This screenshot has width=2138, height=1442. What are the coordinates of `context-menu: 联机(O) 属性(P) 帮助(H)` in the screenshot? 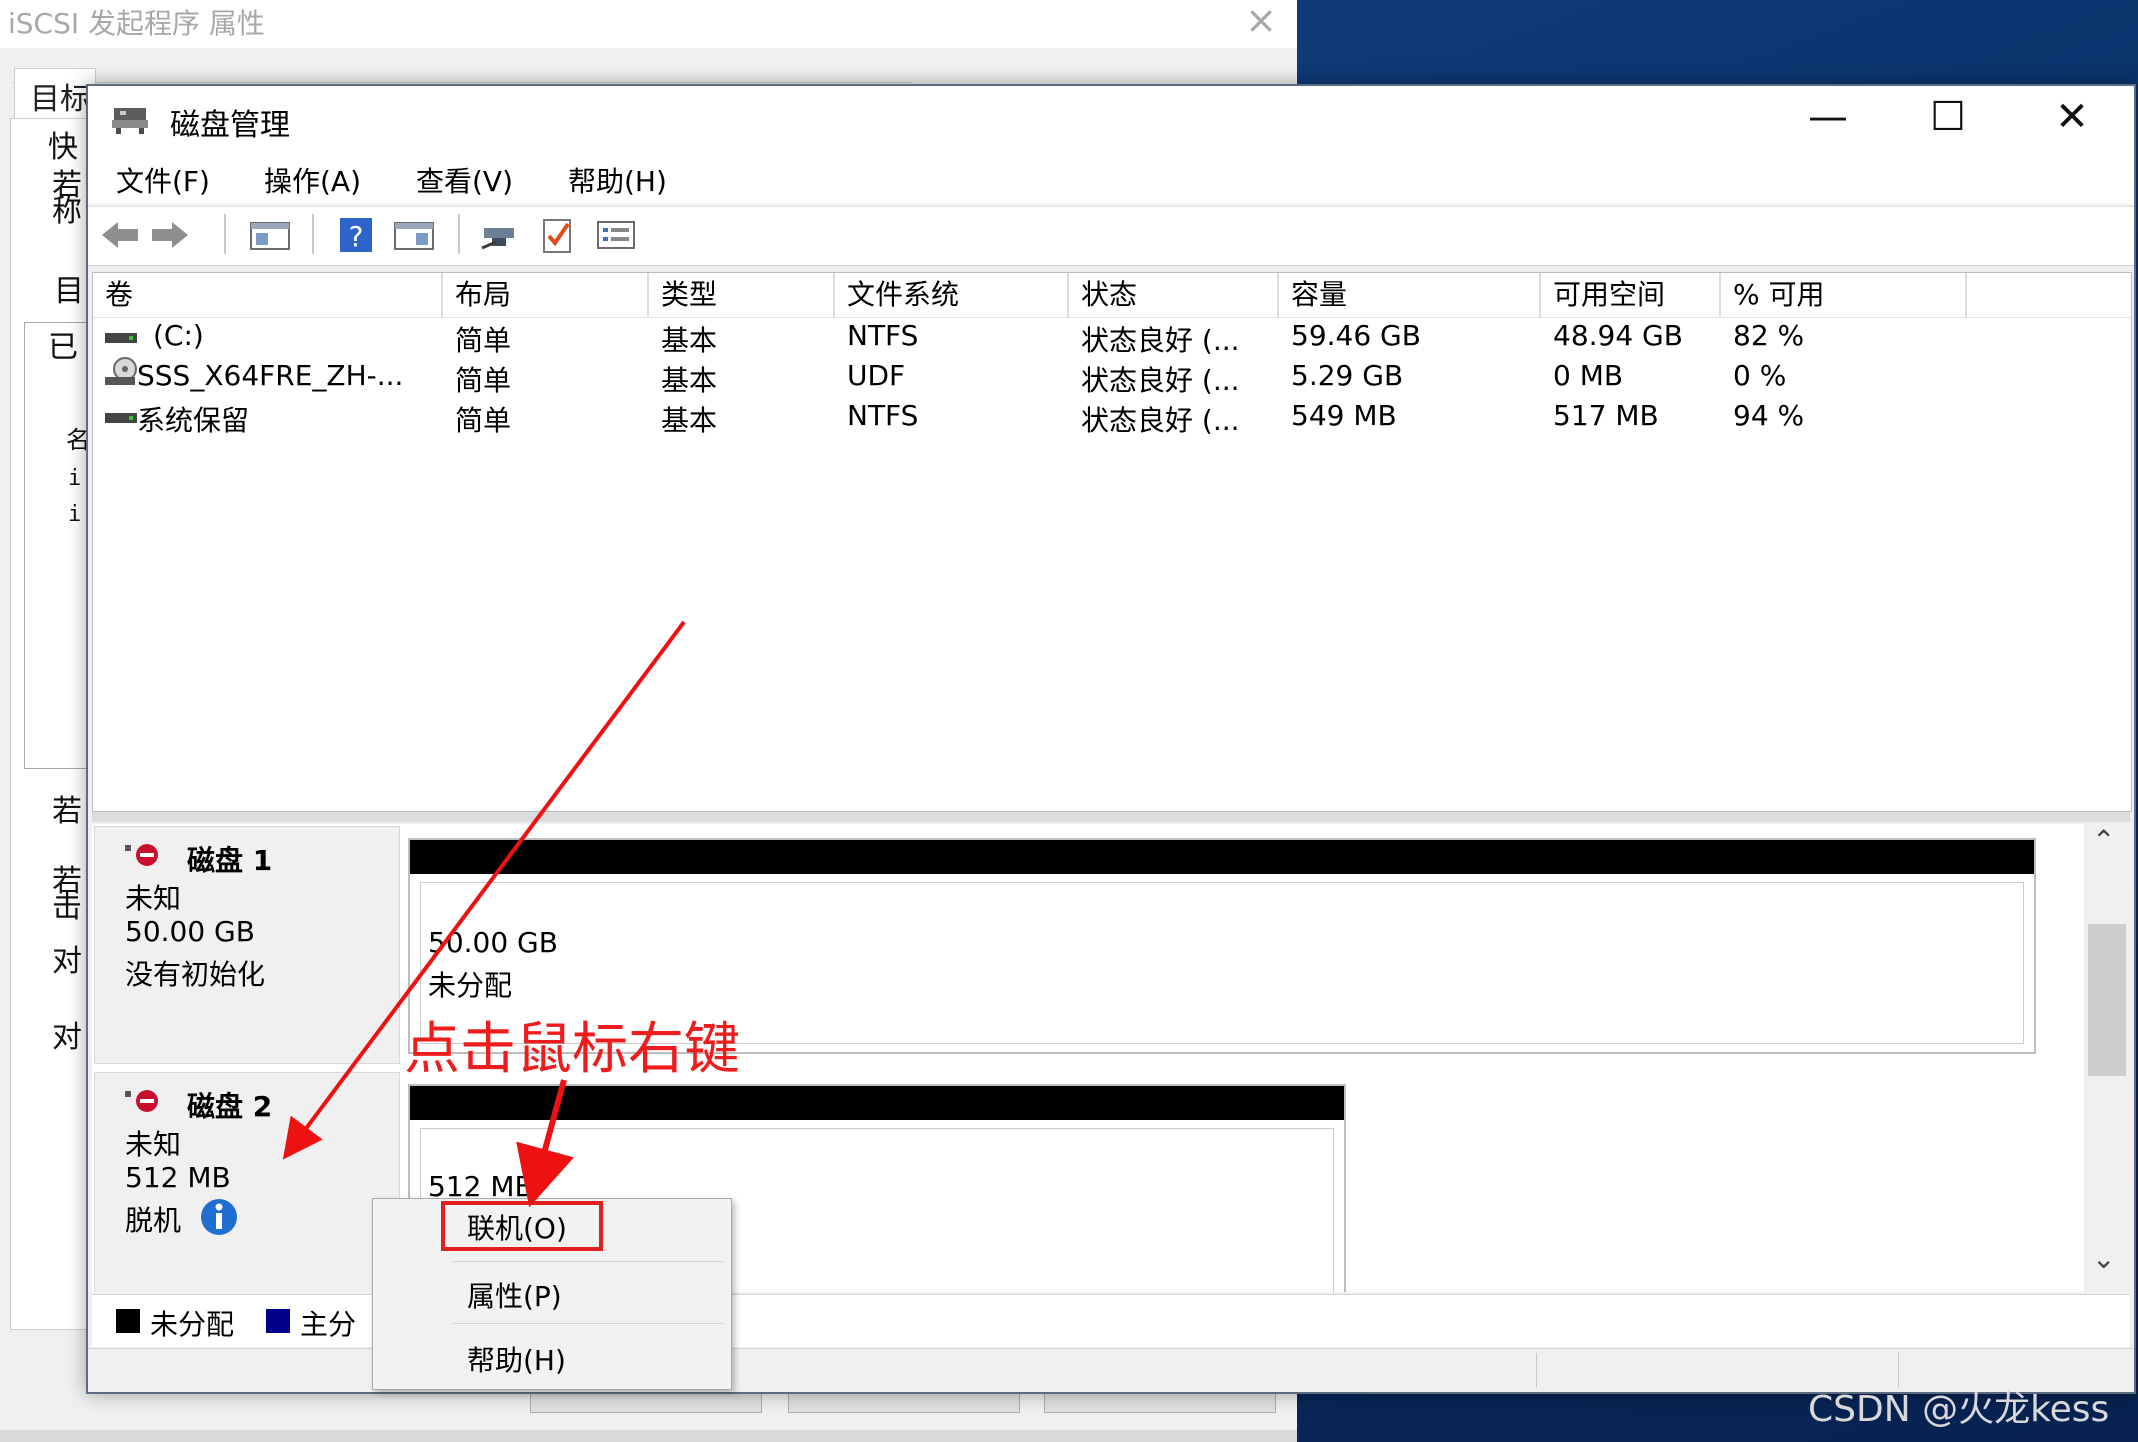 It's located at (552, 1294).